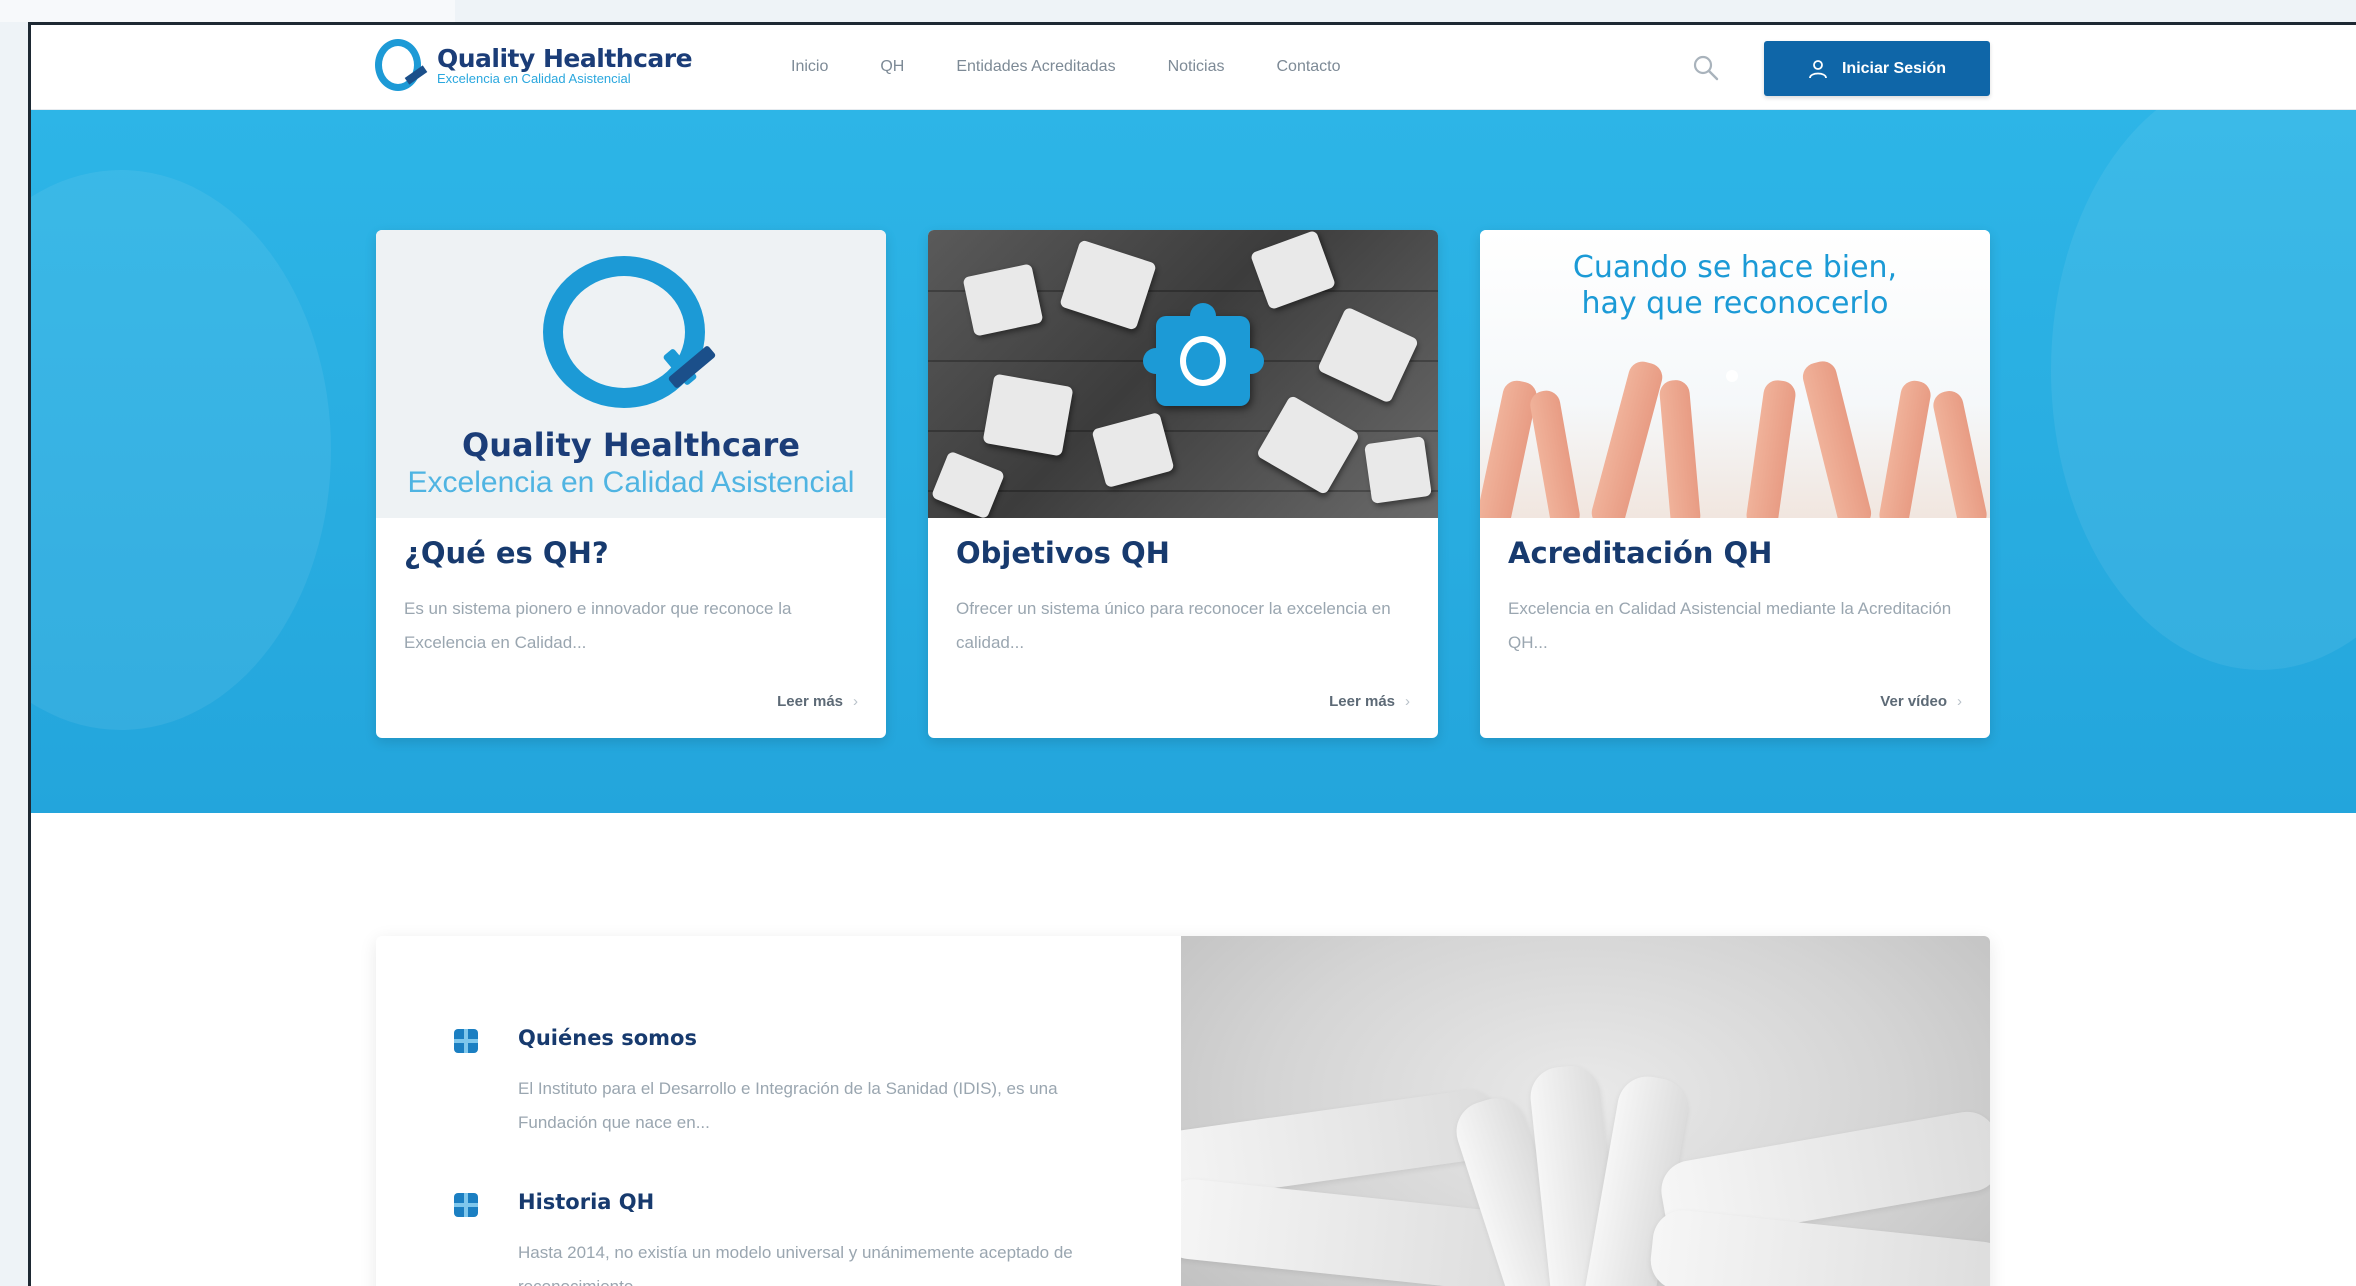  What do you see at coordinates (586, 1202) in the screenshot?
I see `info-title: Historia QH` at bounding box center [586, 1202].